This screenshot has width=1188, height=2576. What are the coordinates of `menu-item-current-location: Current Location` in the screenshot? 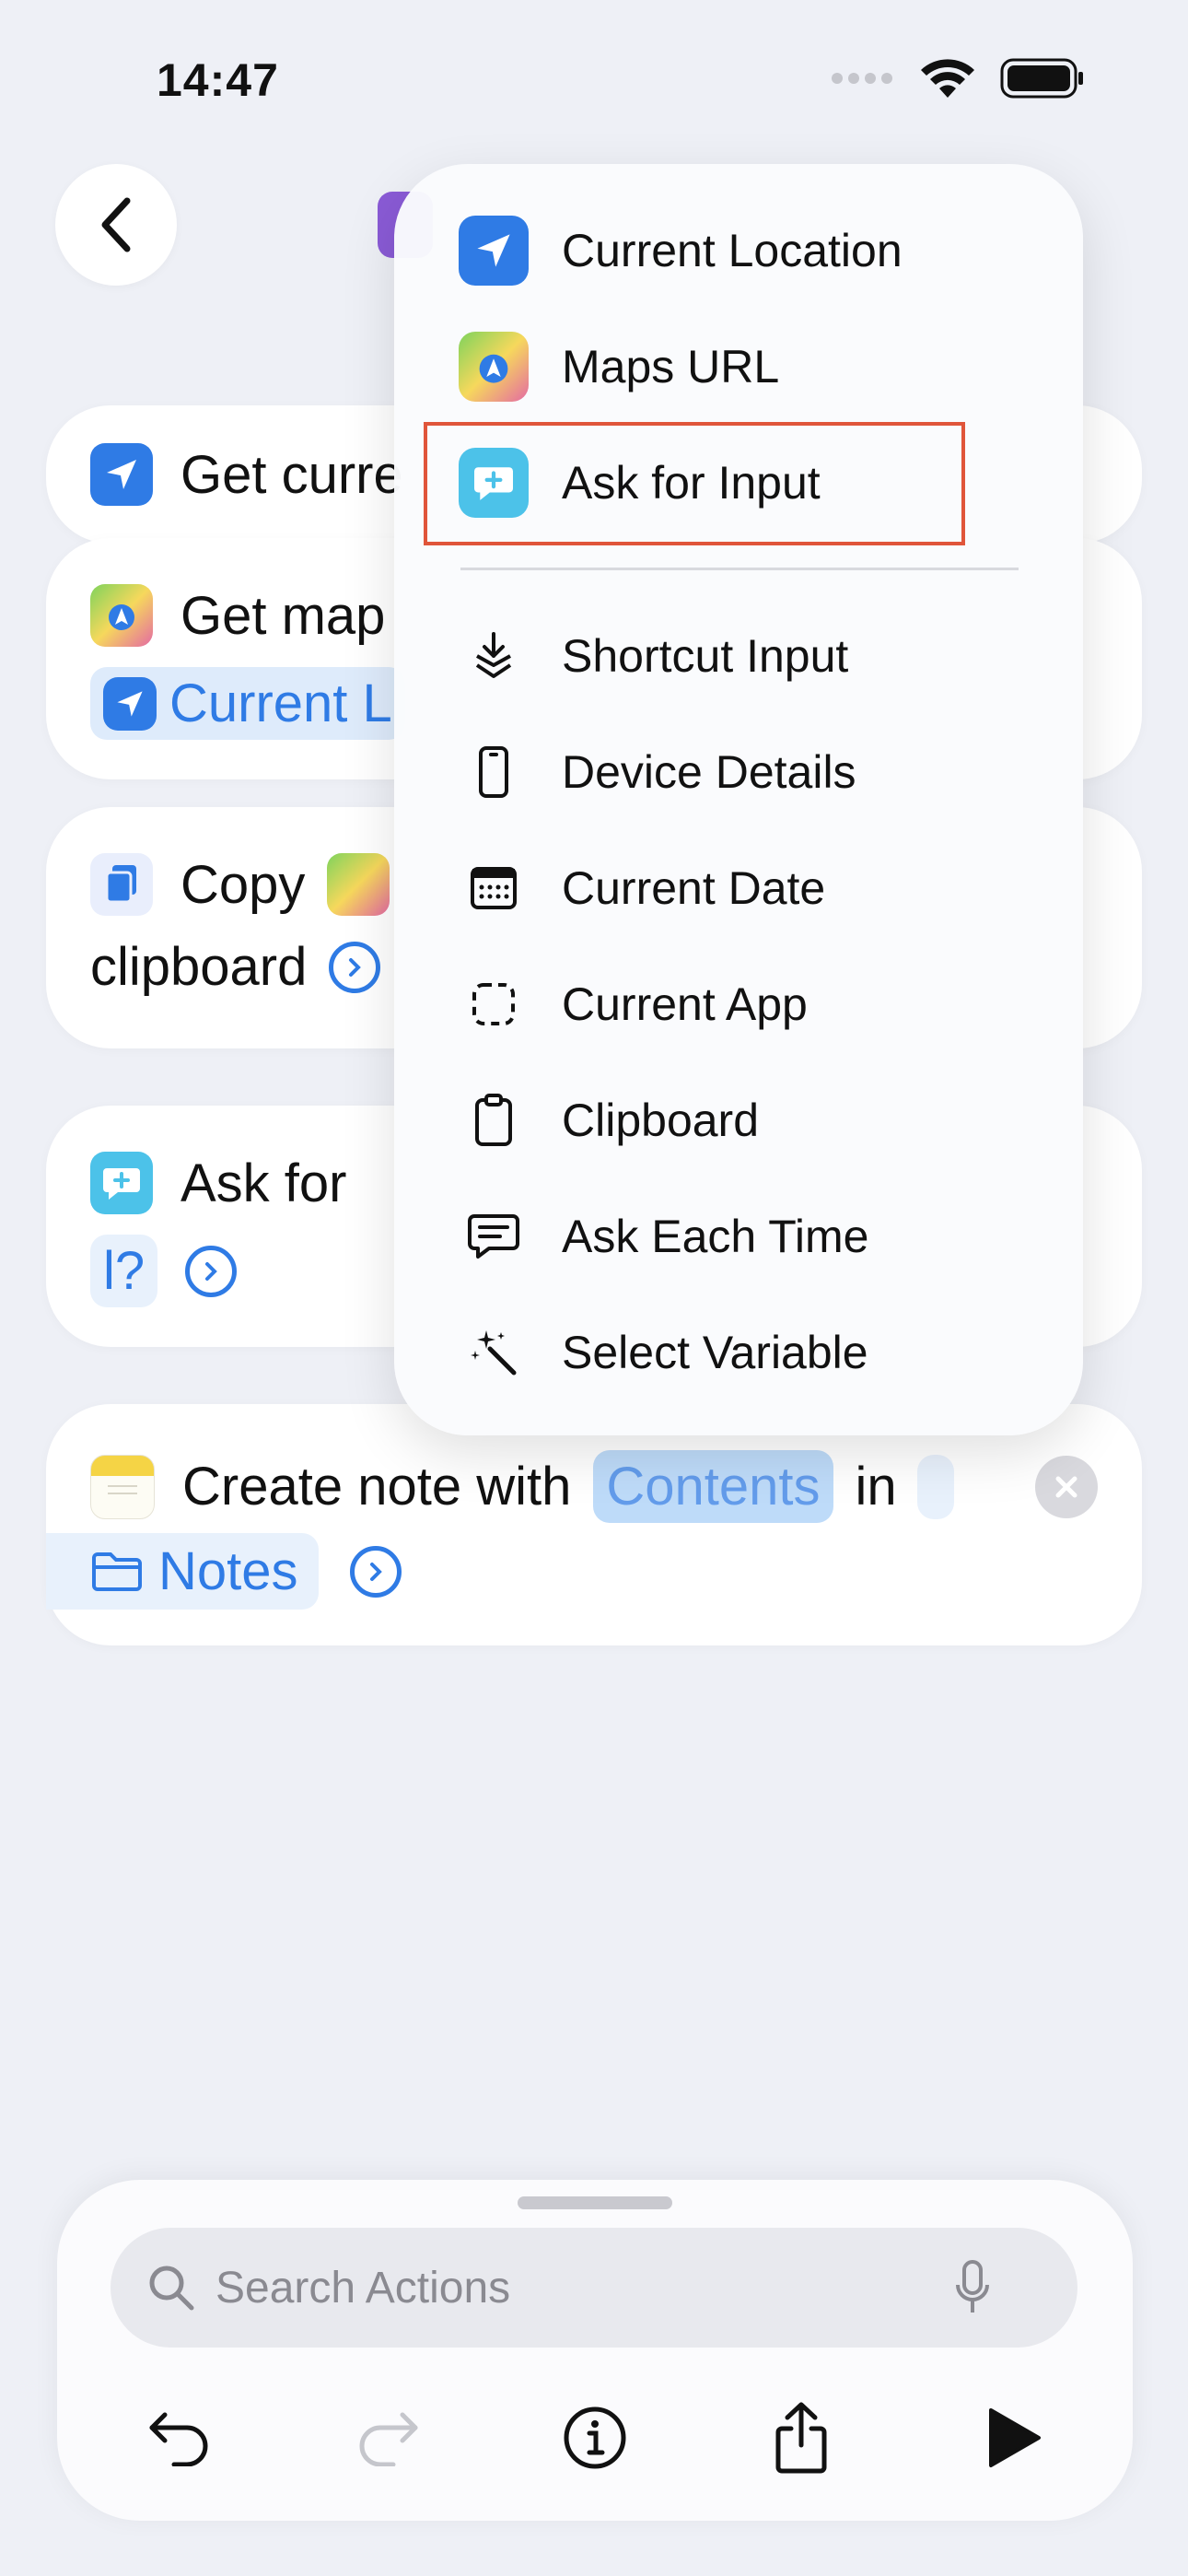 It's located at (681, 251).